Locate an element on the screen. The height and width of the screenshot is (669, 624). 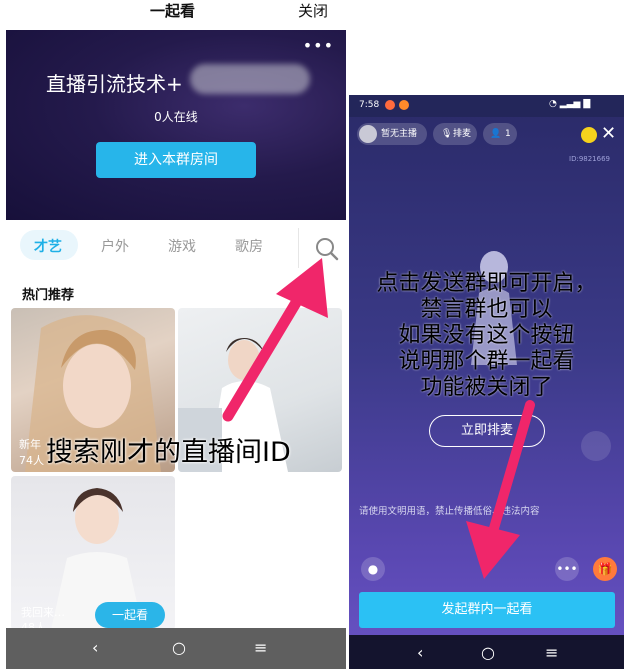
close-button: 关闭 is located at coordinates (313, 10).